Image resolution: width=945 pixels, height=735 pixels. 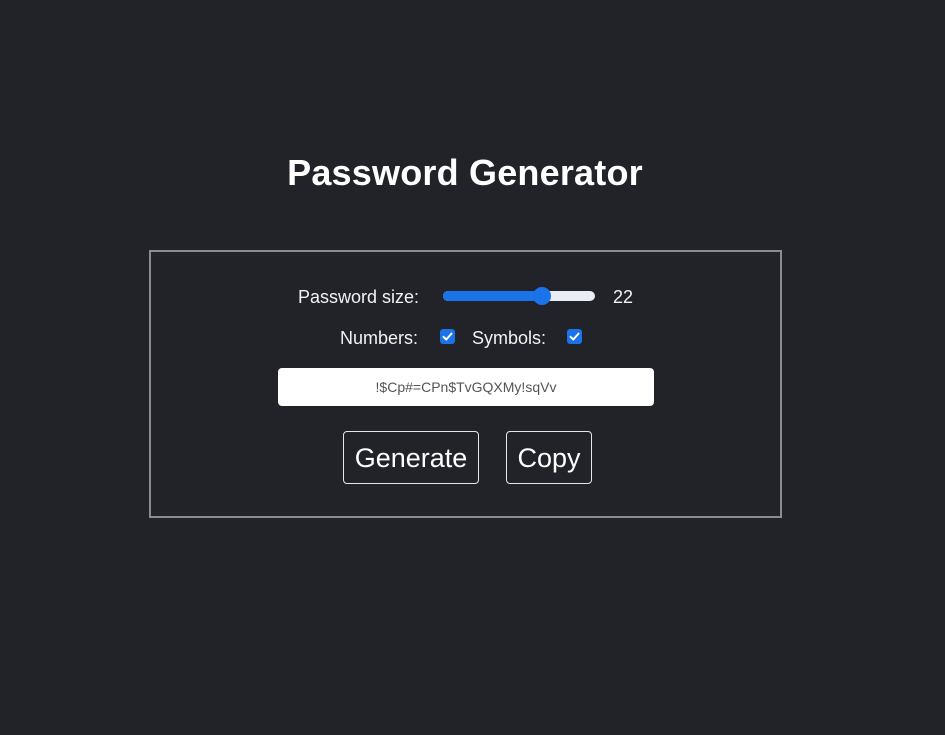 What do you see at coordinates (465, 172) in the screenshot?
I see `page-title: Password Generator` at bounding box center [465, 172].